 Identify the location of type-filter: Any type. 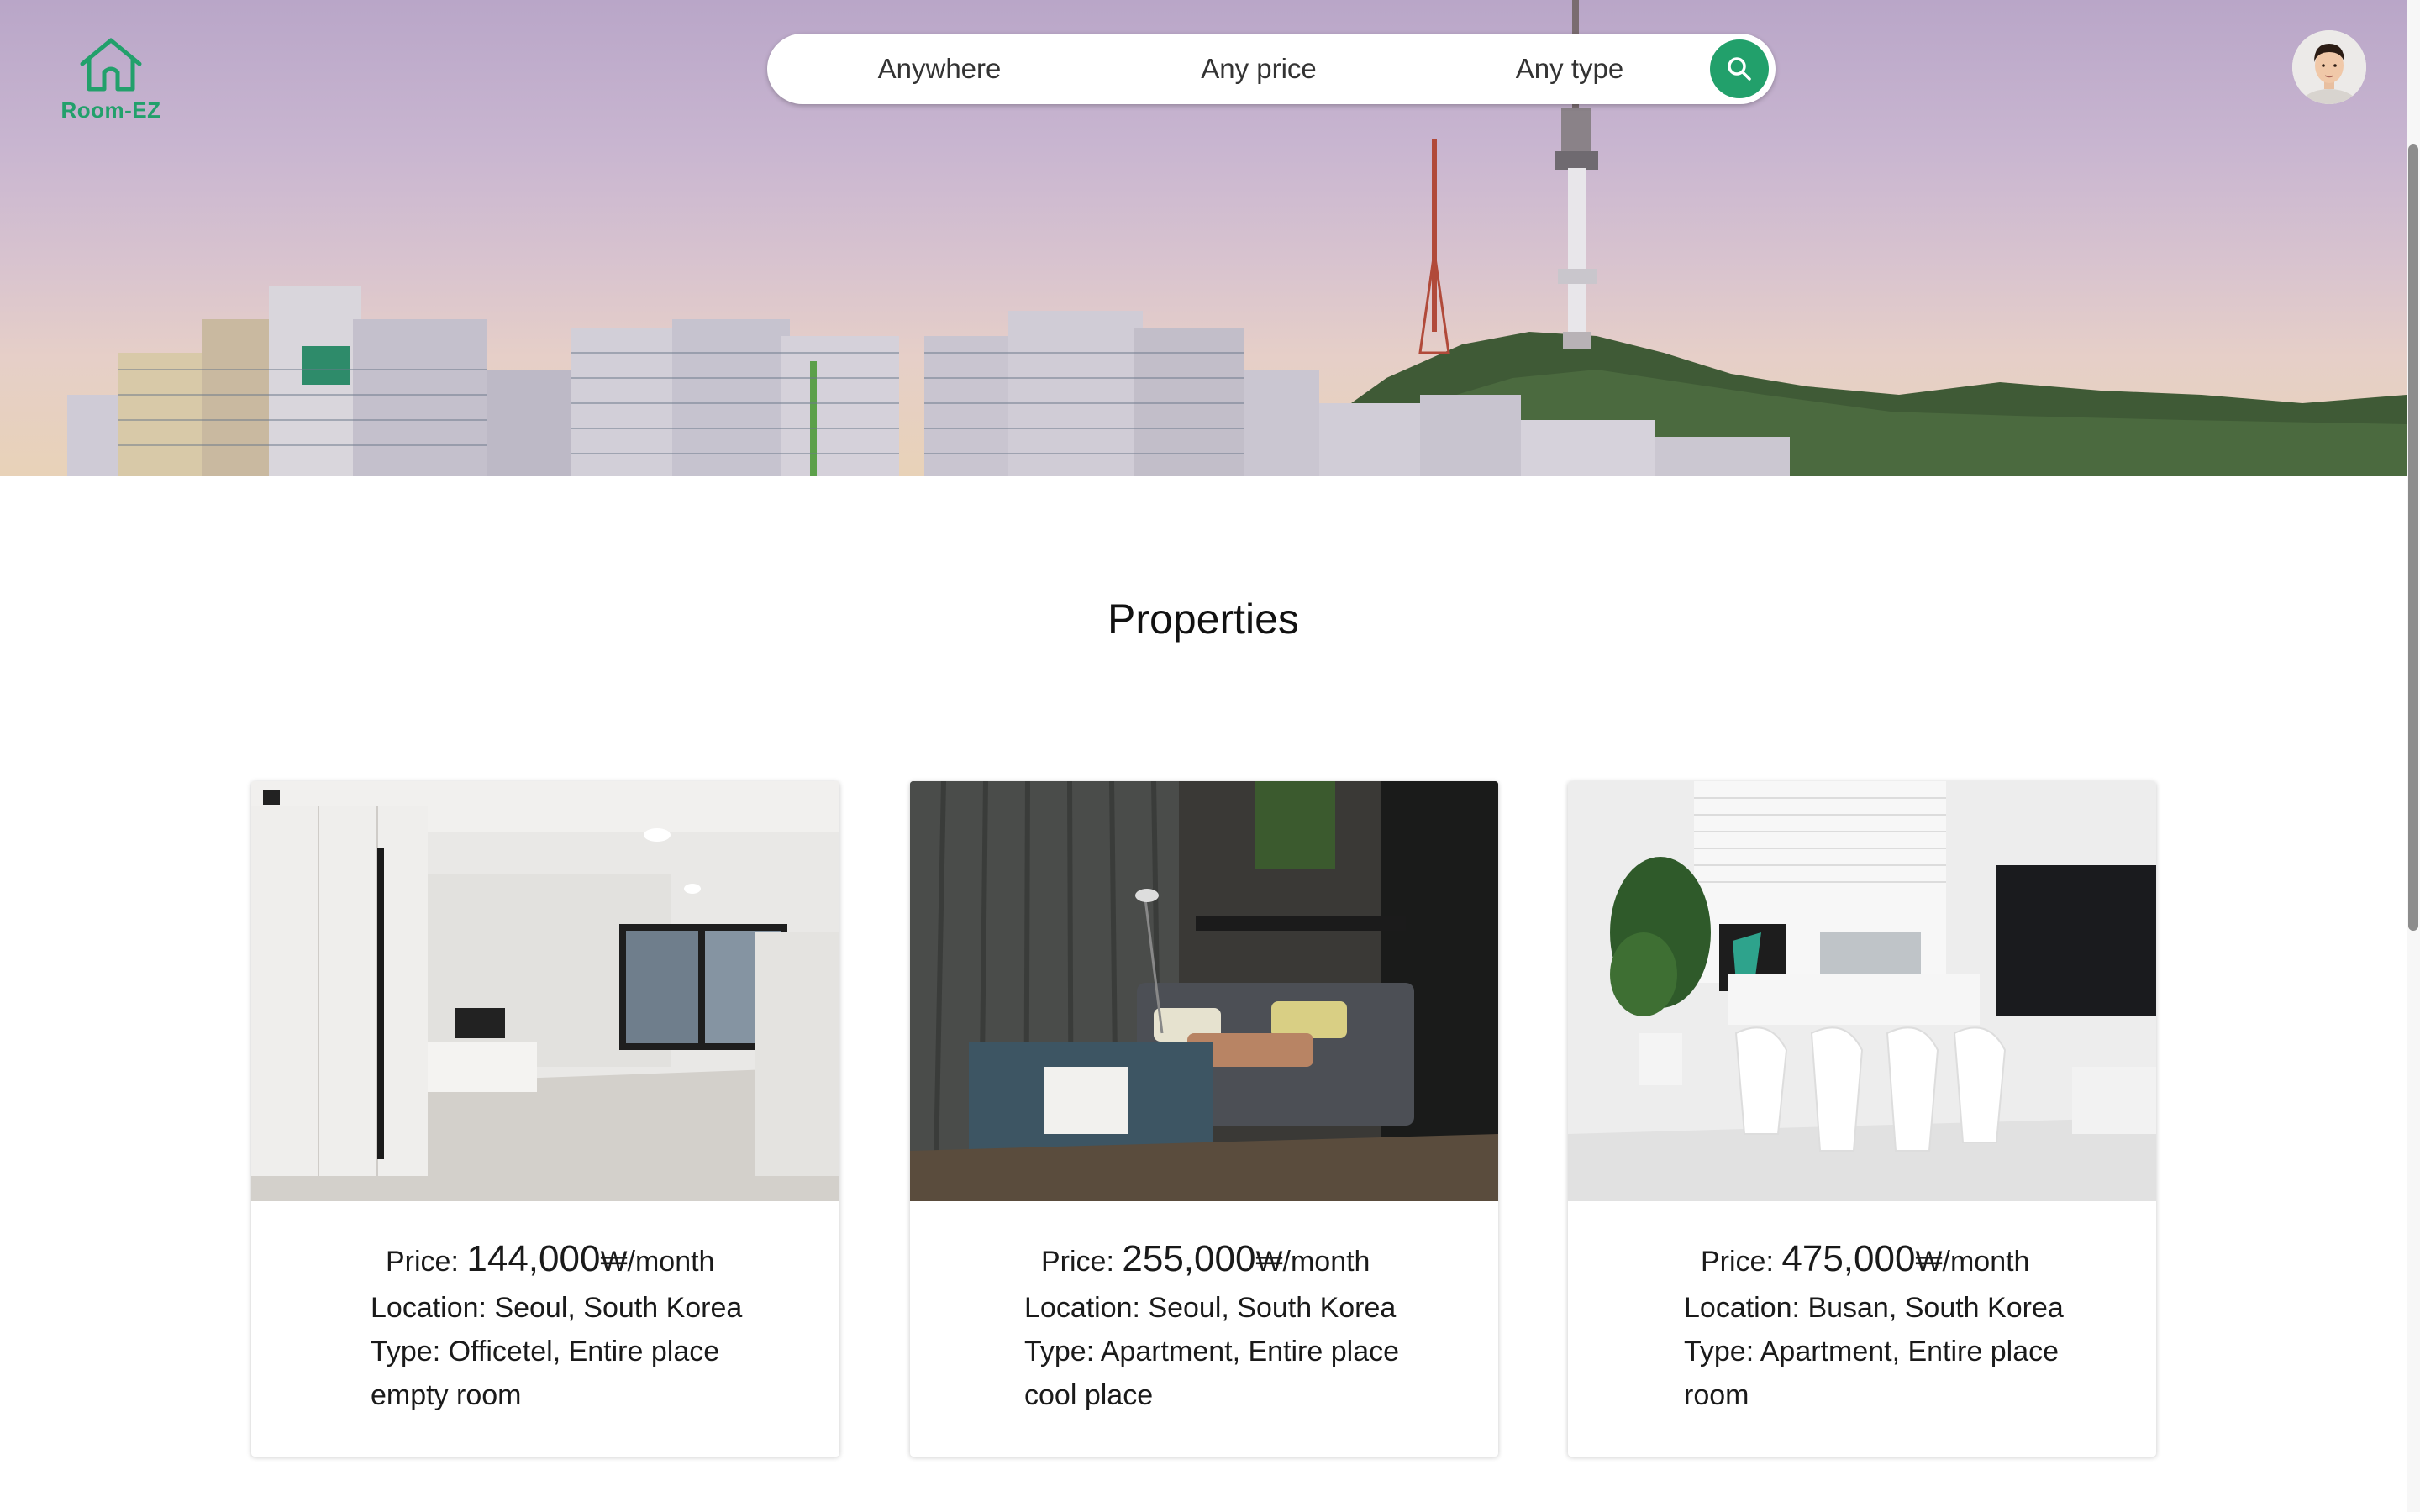
(1569, 69).